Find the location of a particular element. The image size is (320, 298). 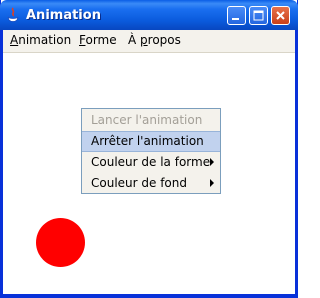

window-border-left is located at coordinates (1, 164).